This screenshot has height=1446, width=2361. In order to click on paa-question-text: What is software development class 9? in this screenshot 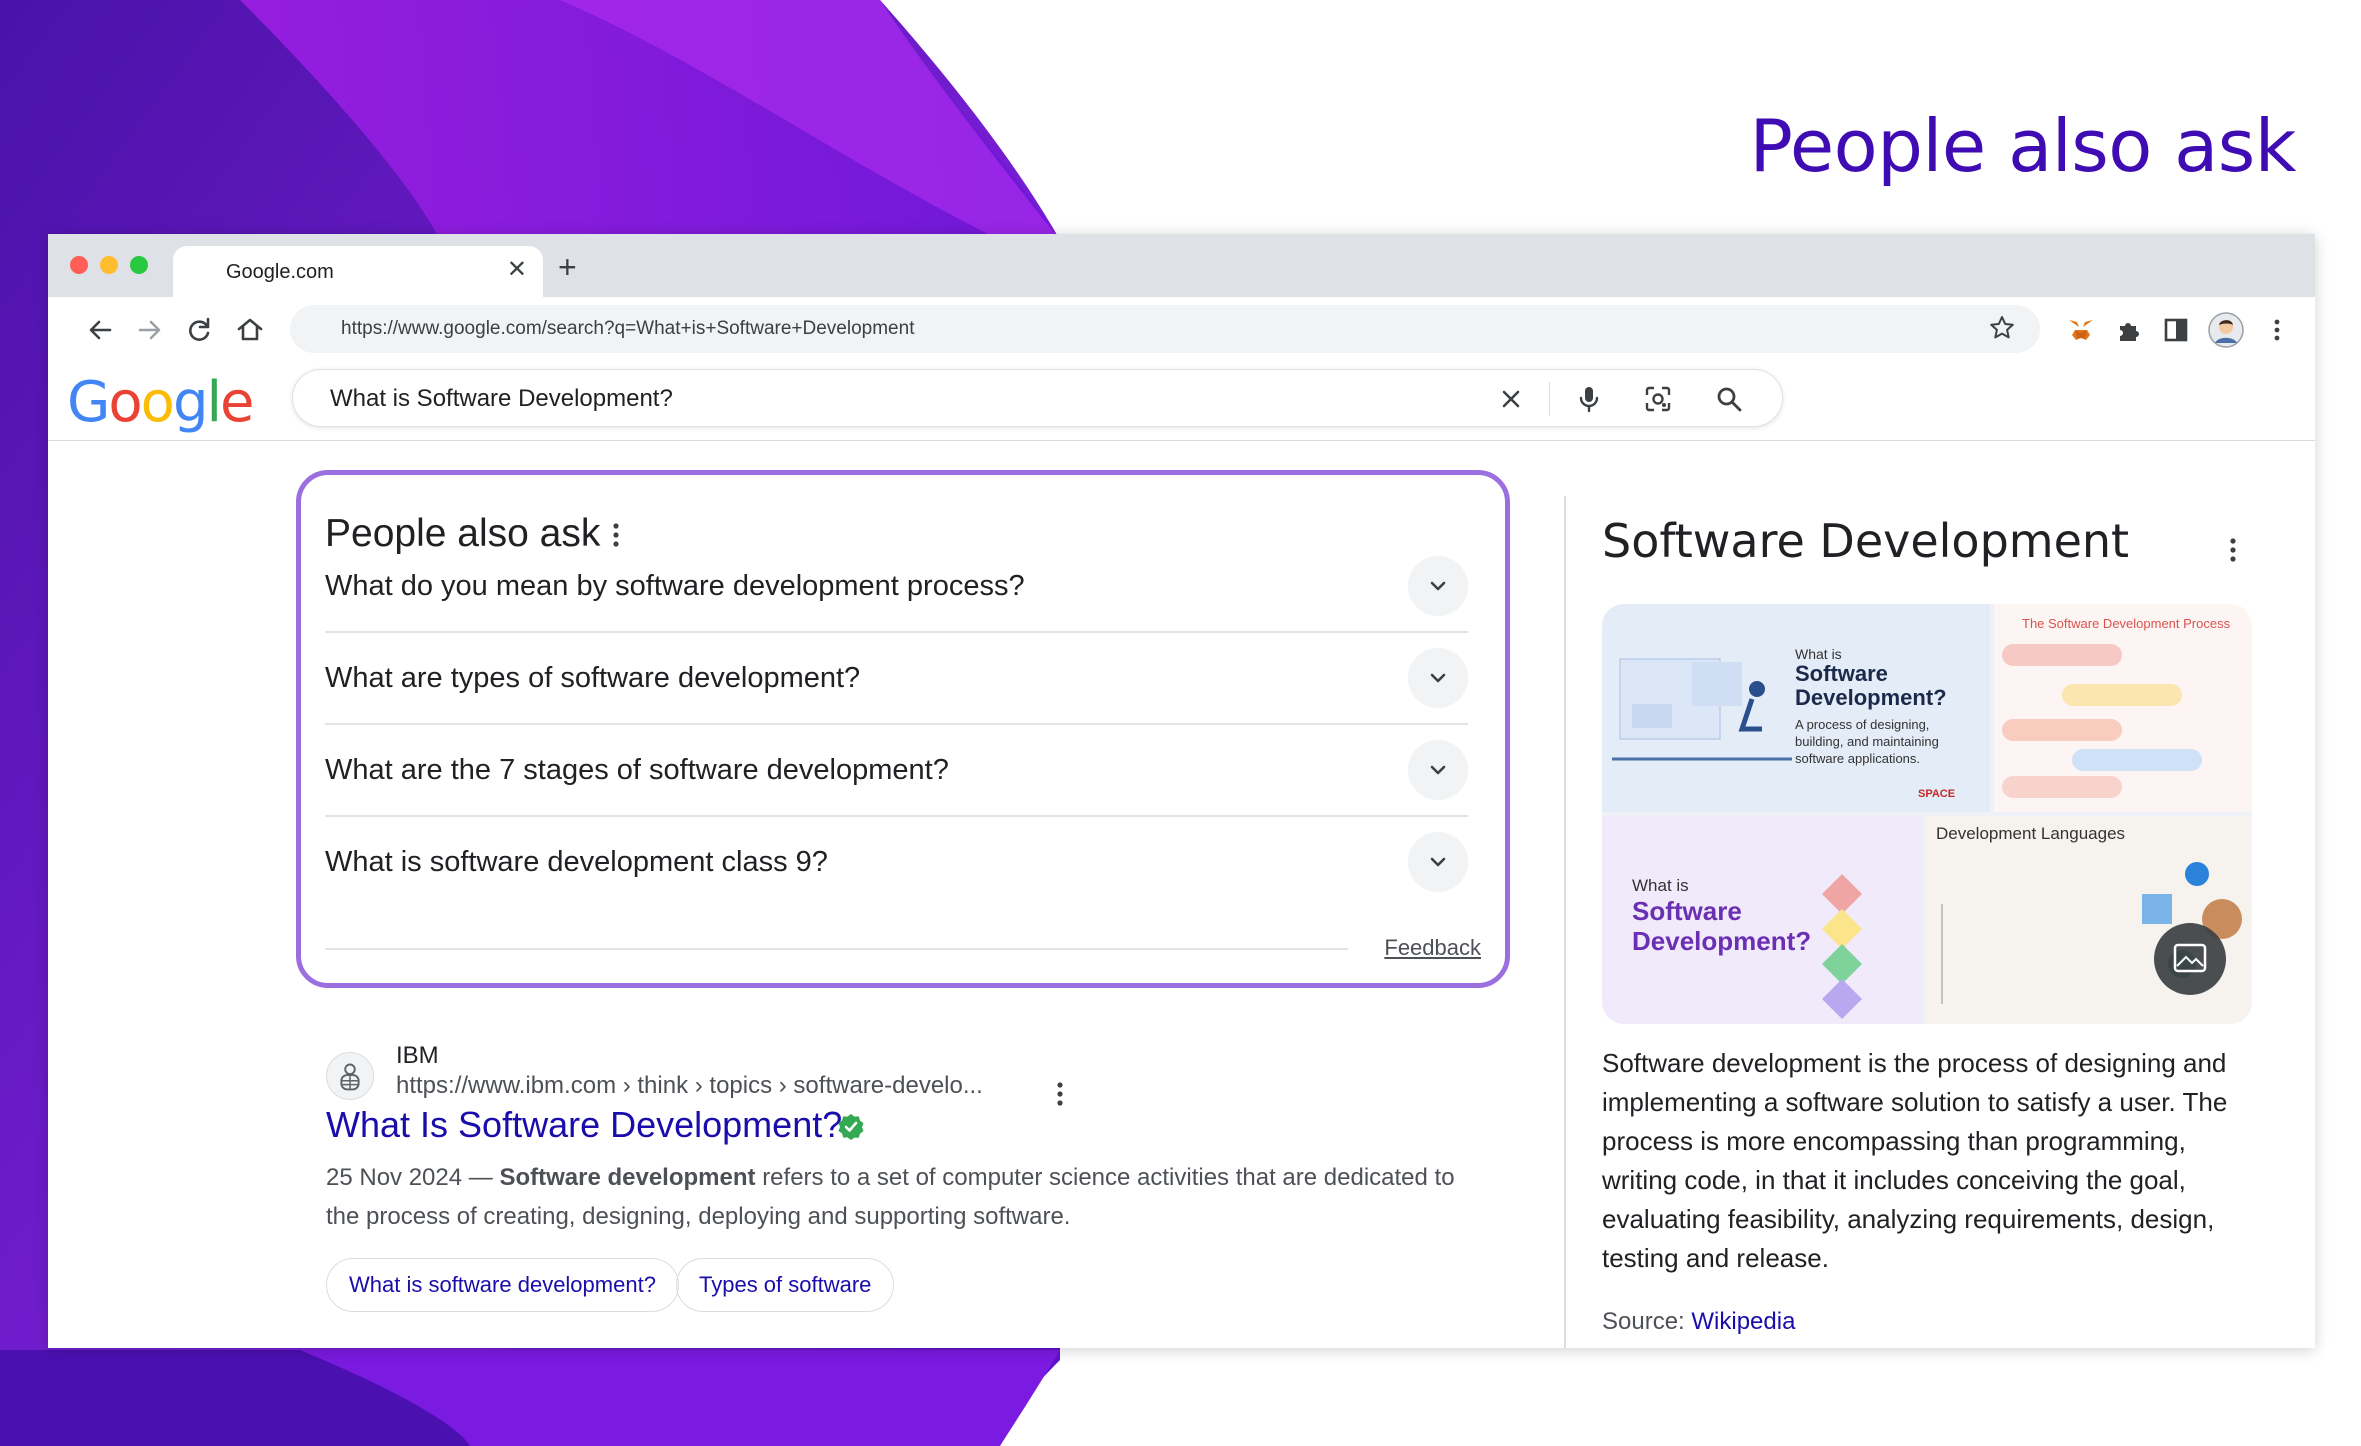, I will do `click(576, 862)`.